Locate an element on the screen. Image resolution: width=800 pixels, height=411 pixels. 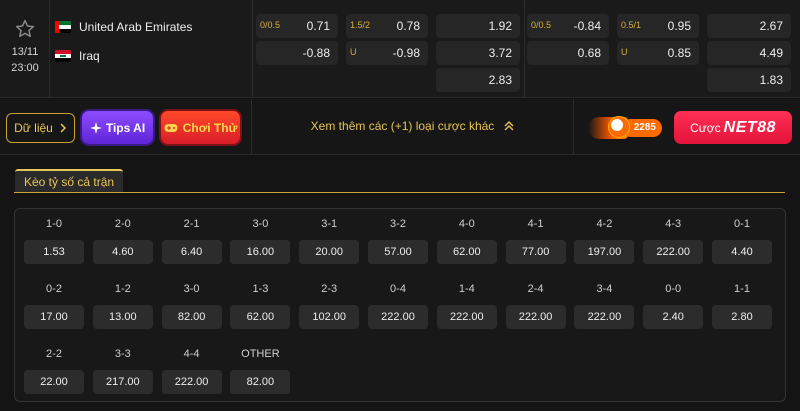
gamepad-icon is located at coordinates (171, 127).